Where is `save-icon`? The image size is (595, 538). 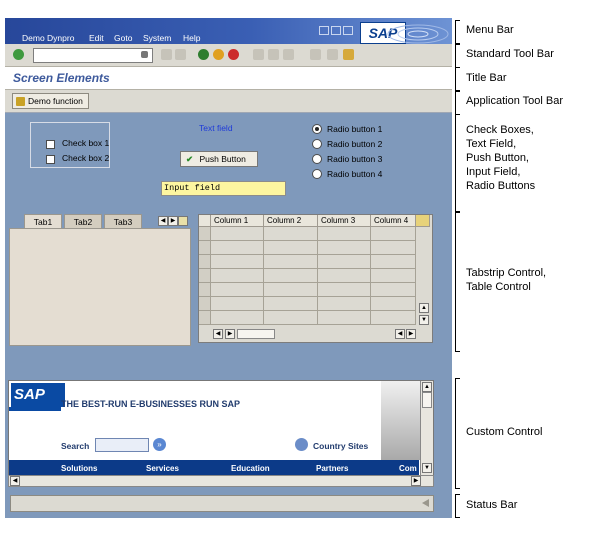 save-icon is located at coordinates (144, 54).